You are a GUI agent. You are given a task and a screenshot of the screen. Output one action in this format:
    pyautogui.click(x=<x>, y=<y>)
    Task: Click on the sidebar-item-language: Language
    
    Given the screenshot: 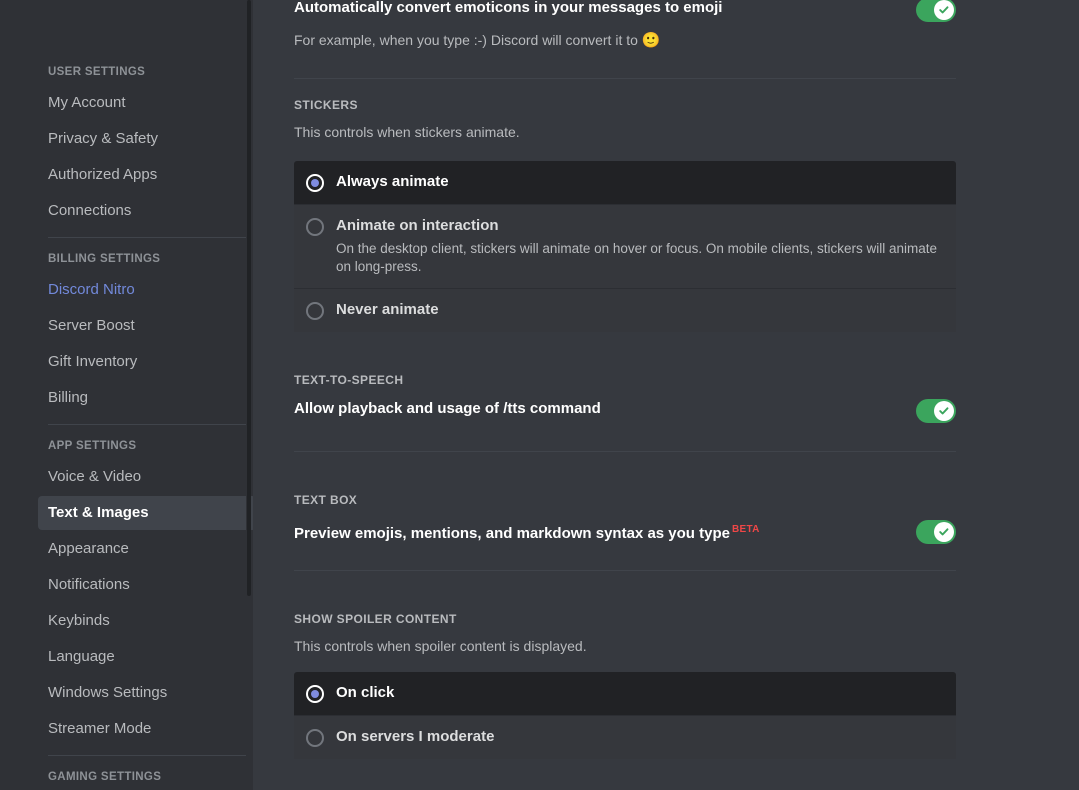 What is the action you would take?
    pyautogui.click(x=145, y=657)
    